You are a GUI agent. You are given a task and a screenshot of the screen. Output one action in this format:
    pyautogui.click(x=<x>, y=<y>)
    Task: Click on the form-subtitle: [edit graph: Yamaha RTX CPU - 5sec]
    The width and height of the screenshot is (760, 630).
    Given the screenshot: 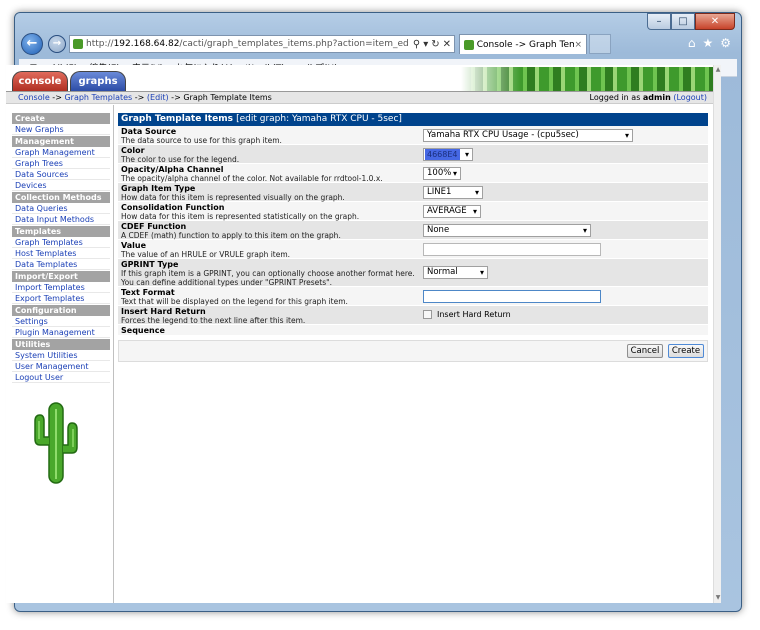 What is the action you would take?
    pyautogui.click(x=319, y=119)
    